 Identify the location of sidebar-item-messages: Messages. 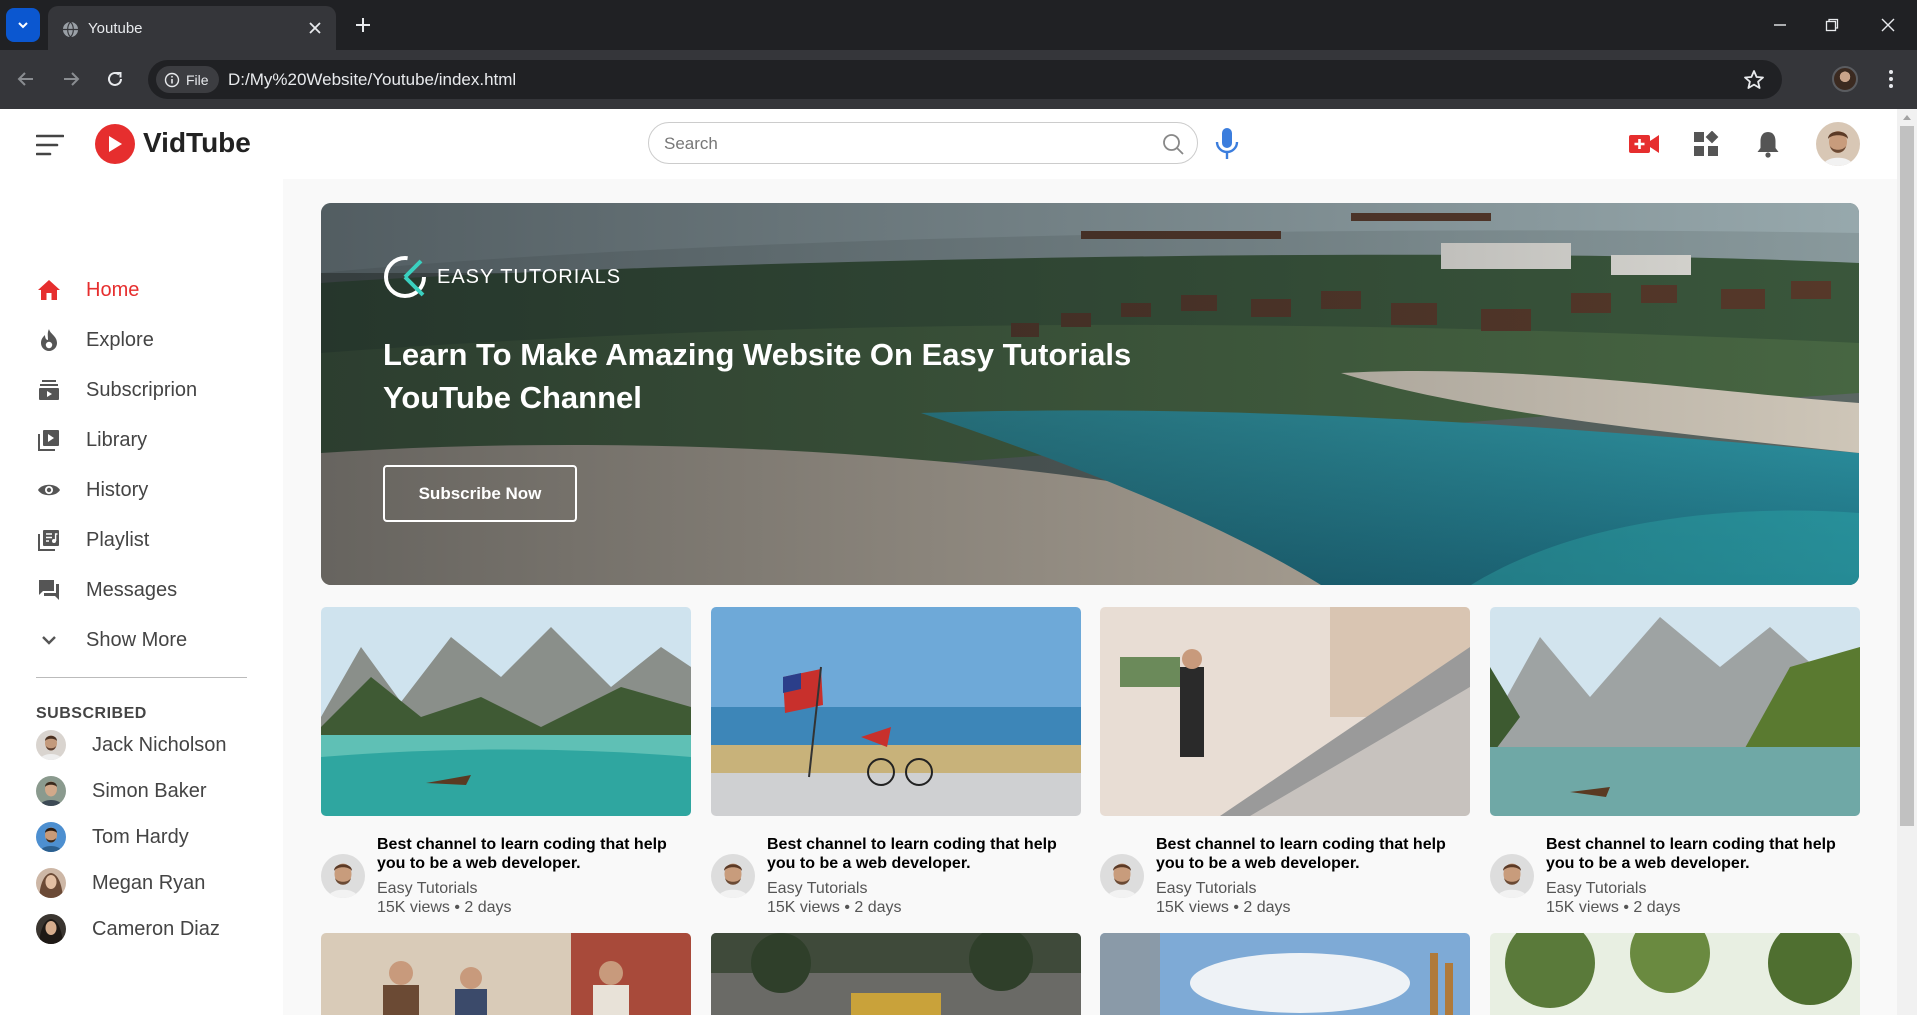
(106, 590).